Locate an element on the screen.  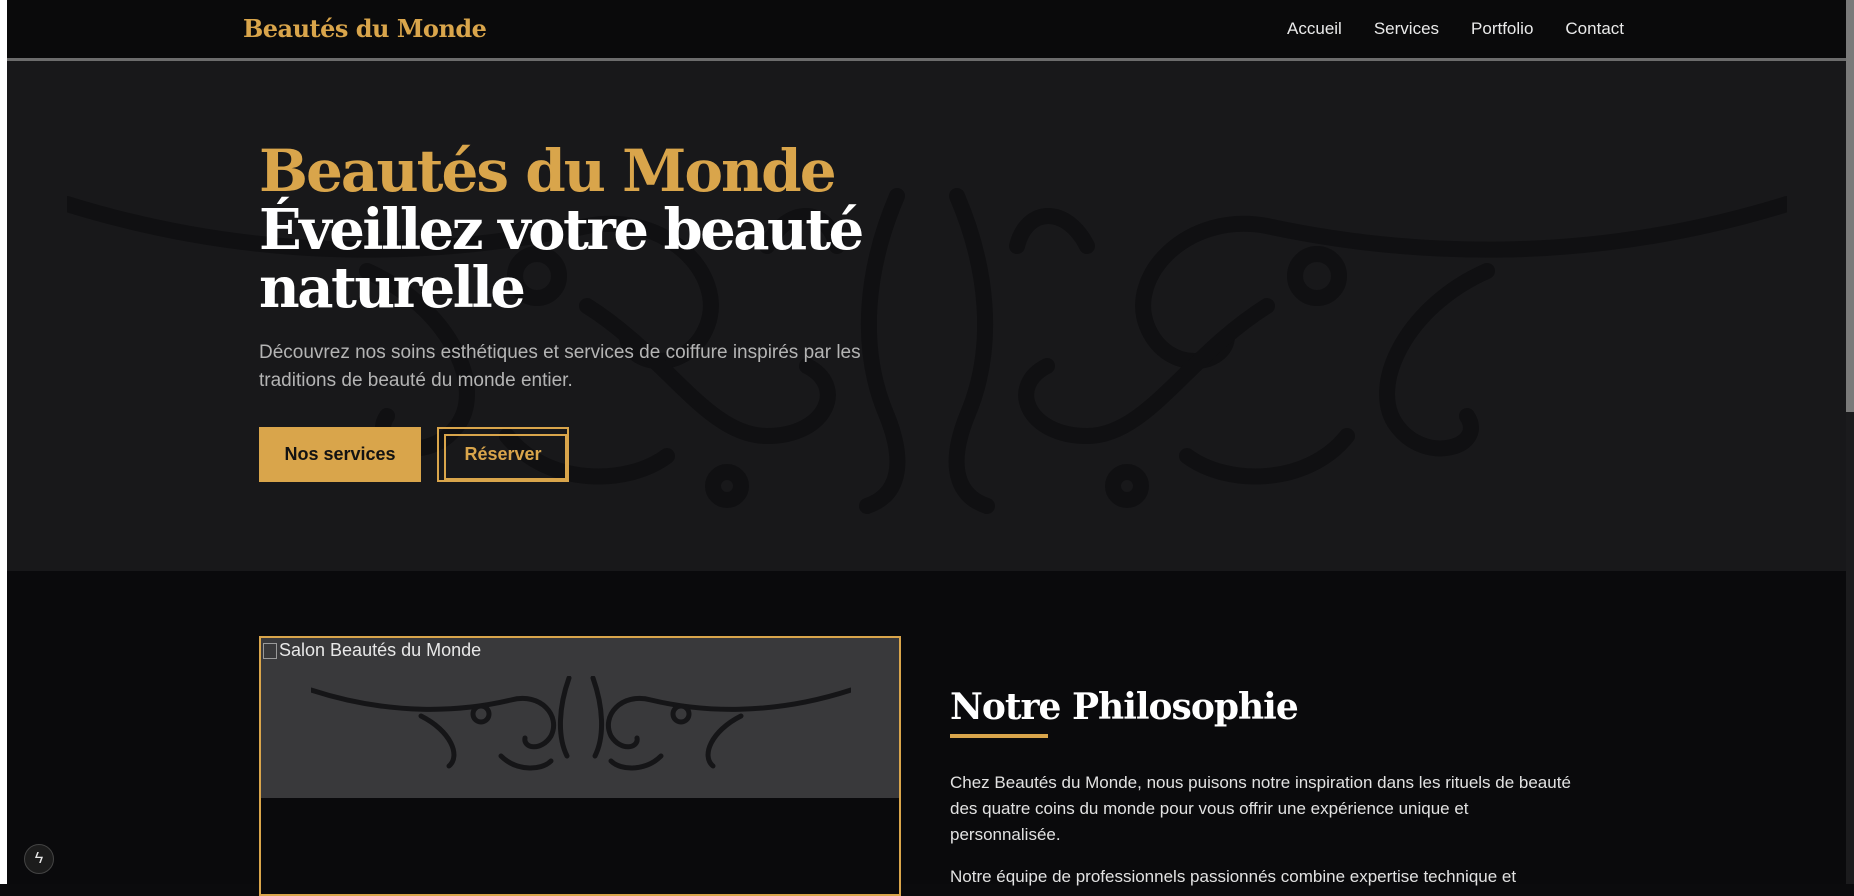
reserve-button: Réserver is located at coordinates (503, 454).